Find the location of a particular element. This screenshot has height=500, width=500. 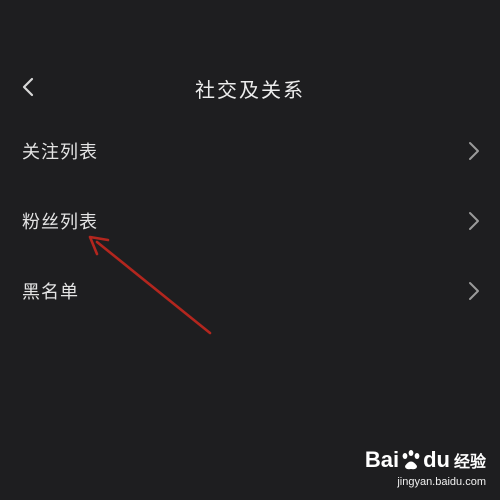

page-title: 社交及关系 is located at coordinates (250, 90).